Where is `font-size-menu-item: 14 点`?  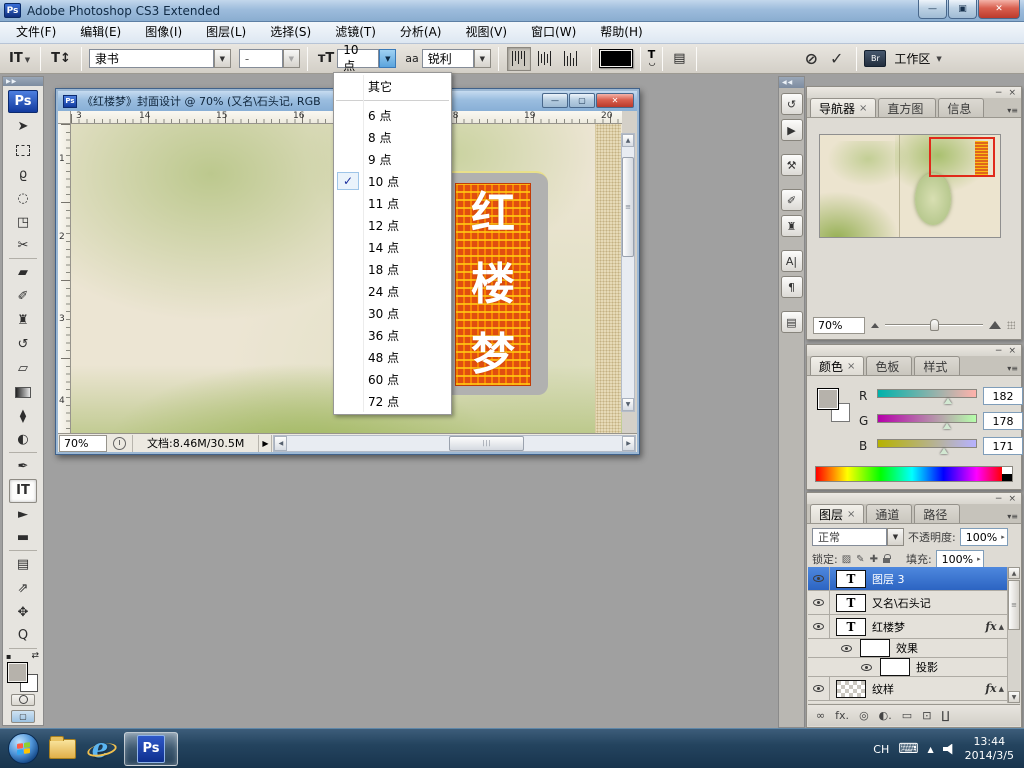 font-size-menu-item: 14 点 is located at coordinates (392, 247).